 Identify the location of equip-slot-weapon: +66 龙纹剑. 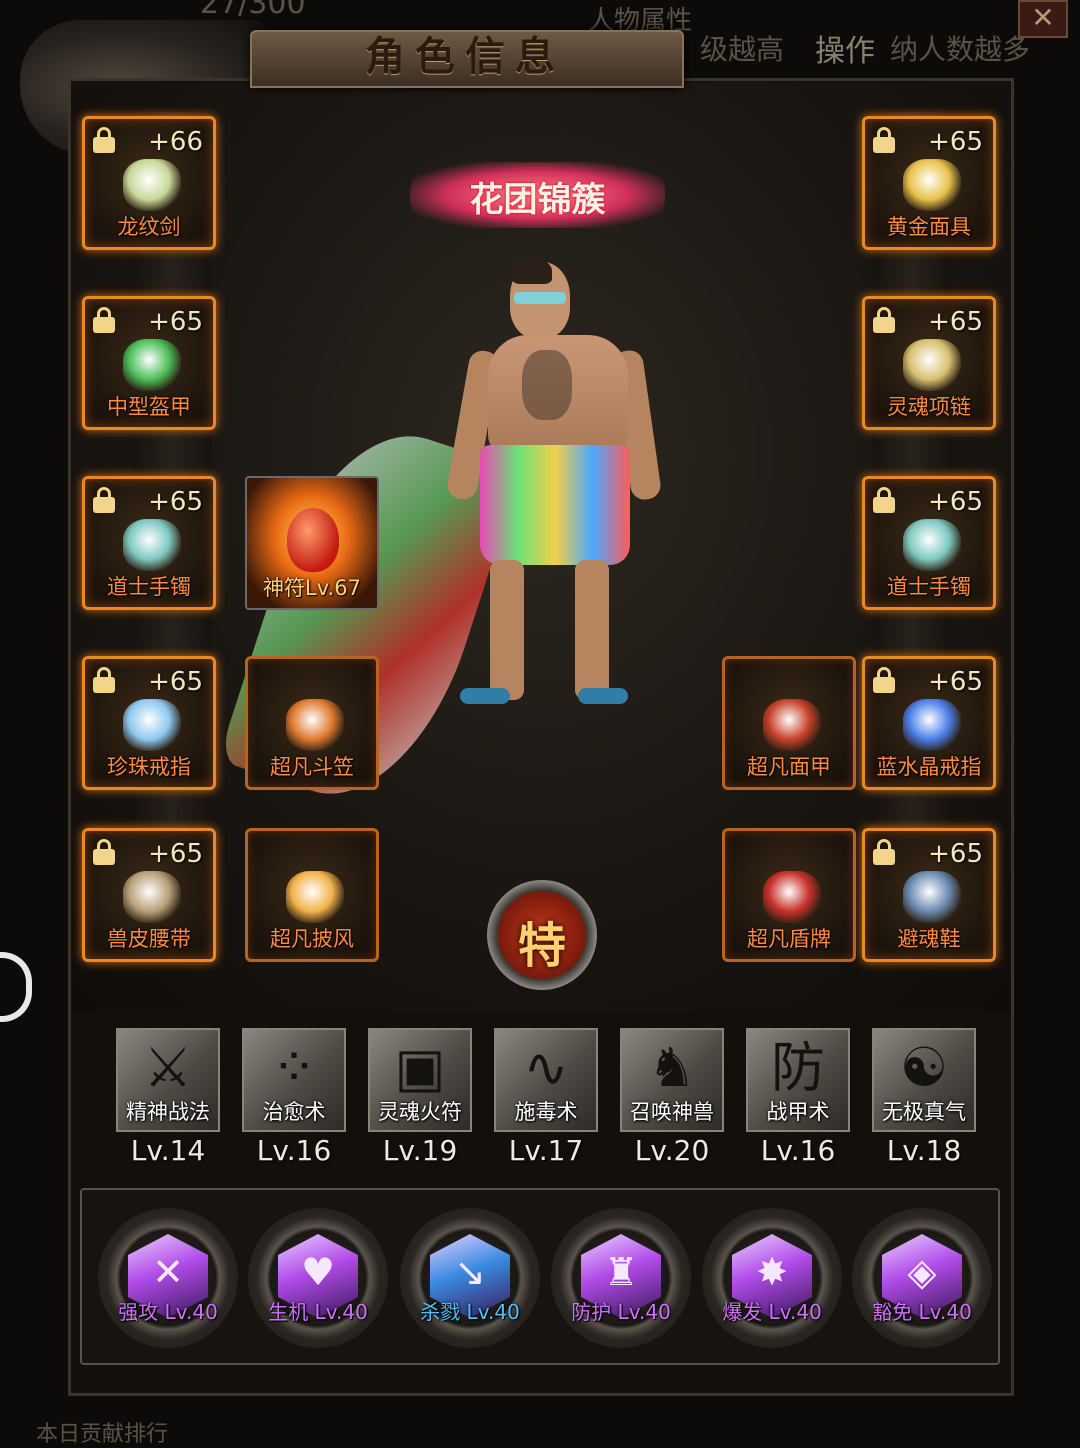
(149, 183).